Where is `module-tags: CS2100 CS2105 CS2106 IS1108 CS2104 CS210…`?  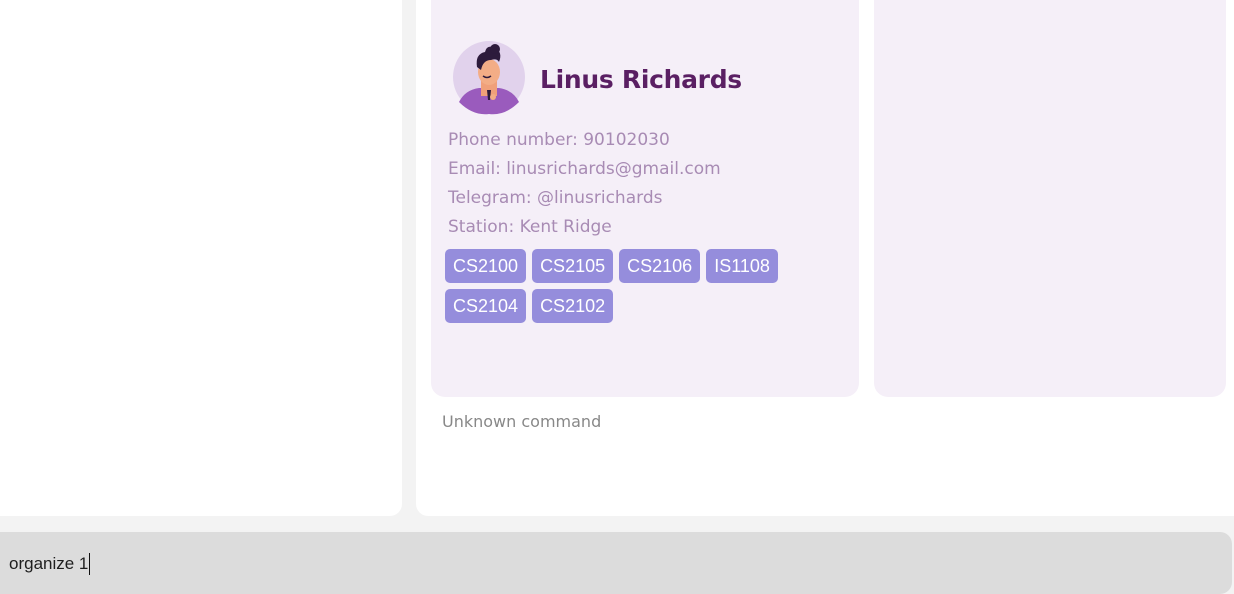 module-tags: CS2100 CS2105 CS2106 IS1108 CS2104 CS210… is located at coordinates (650, 286).